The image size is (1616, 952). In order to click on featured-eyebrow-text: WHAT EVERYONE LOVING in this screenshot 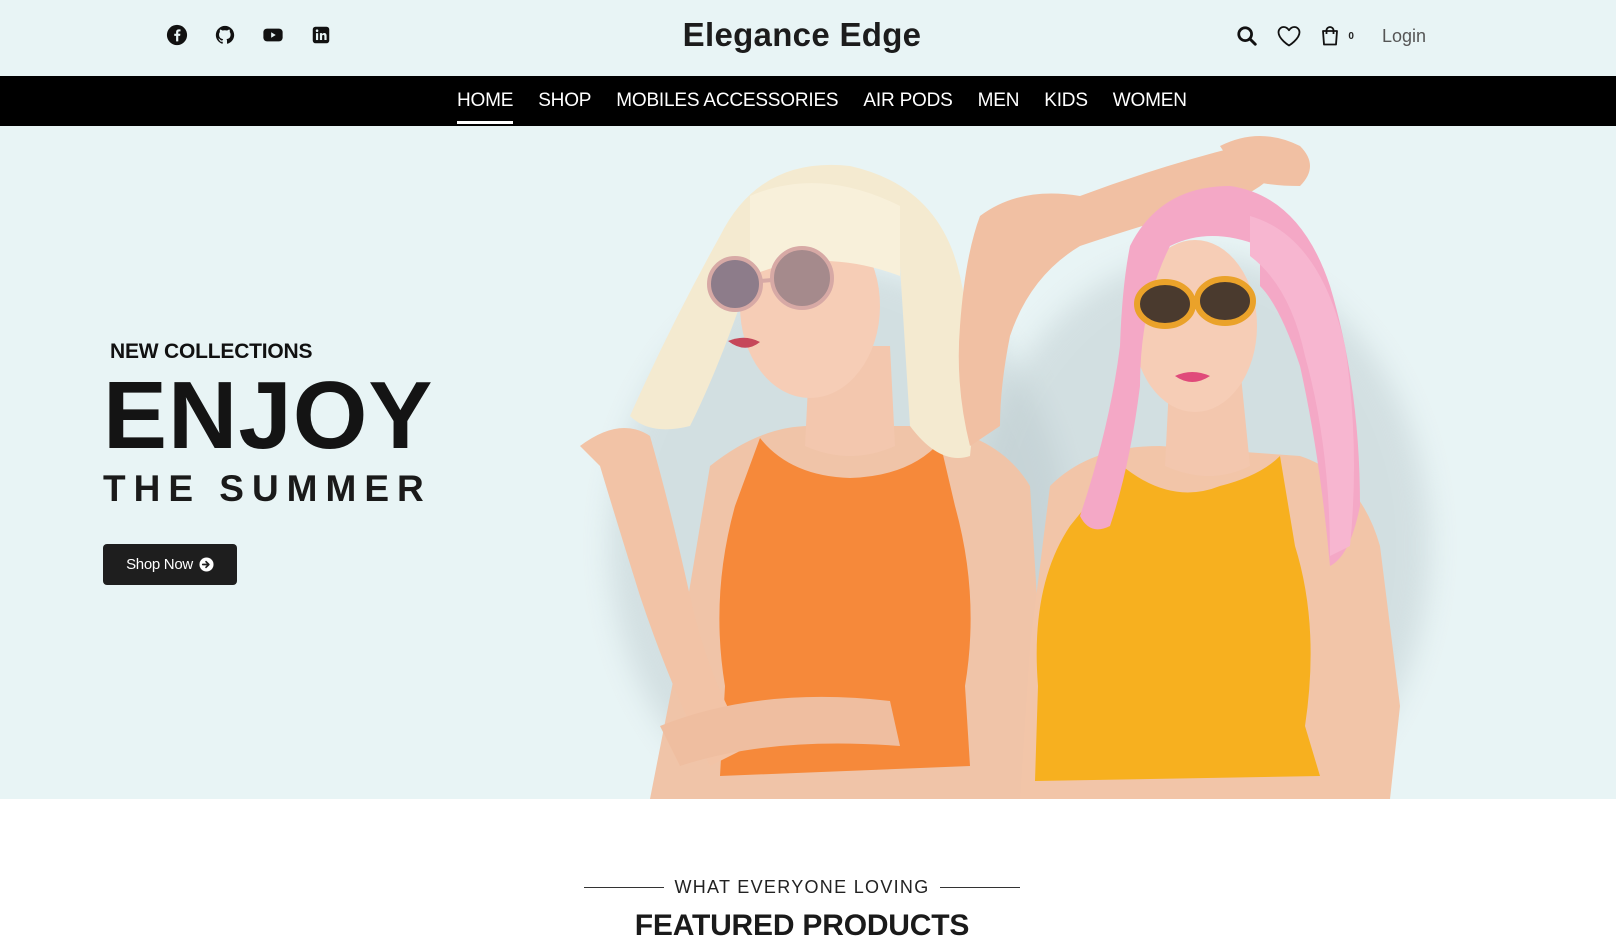, I will do `click(802, 887)`.